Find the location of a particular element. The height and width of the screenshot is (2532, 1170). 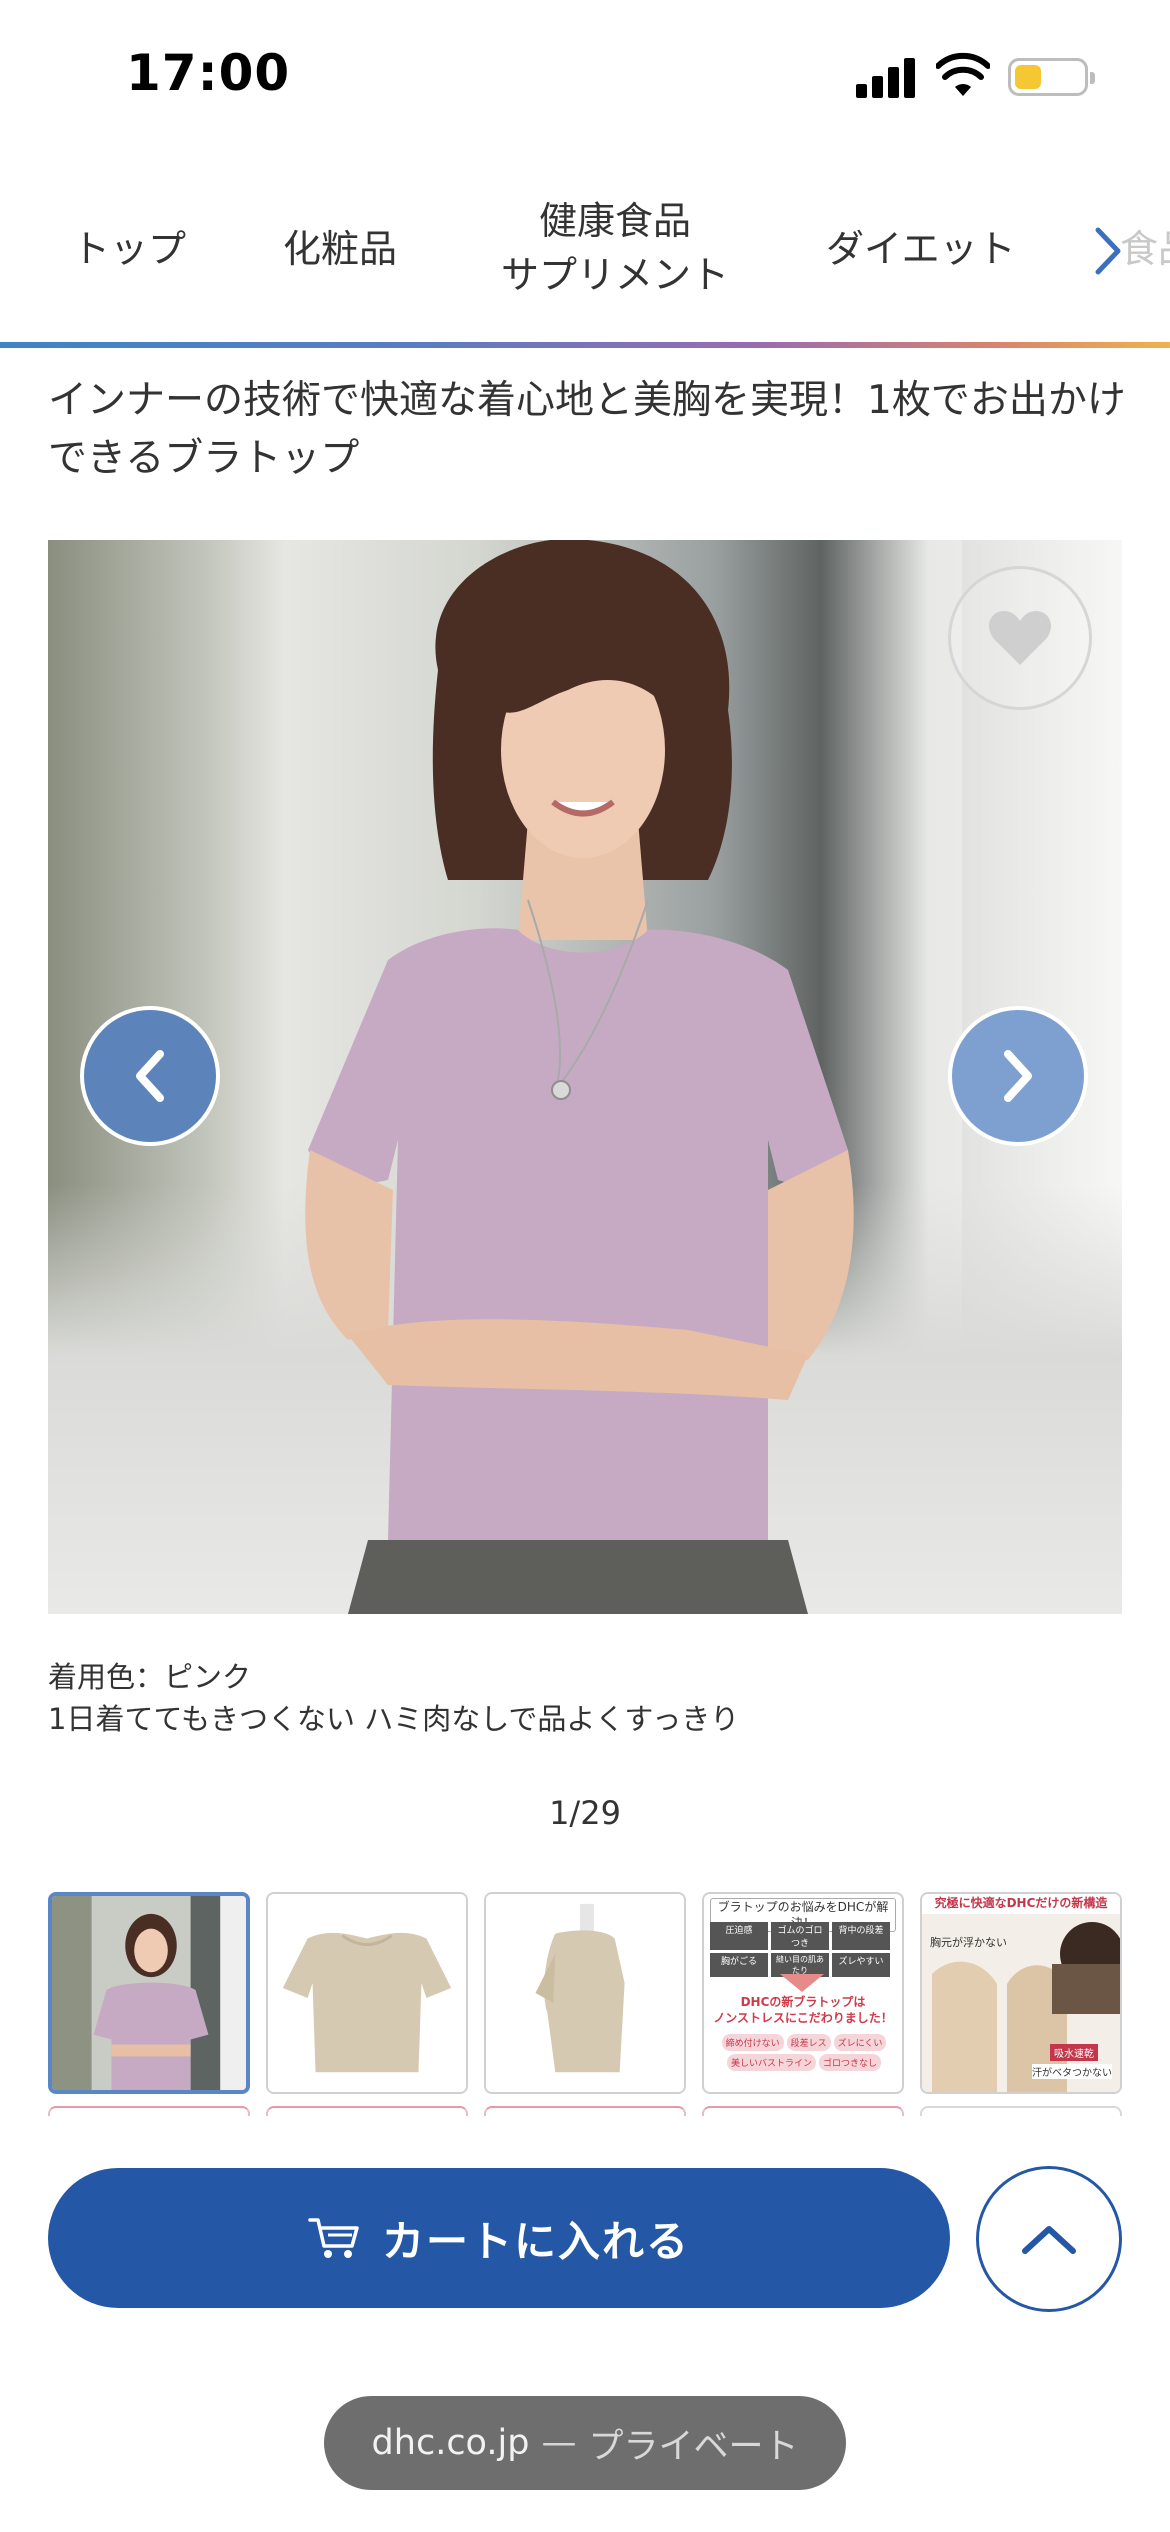

prev-image-button is located at coordinates (150, 1076).